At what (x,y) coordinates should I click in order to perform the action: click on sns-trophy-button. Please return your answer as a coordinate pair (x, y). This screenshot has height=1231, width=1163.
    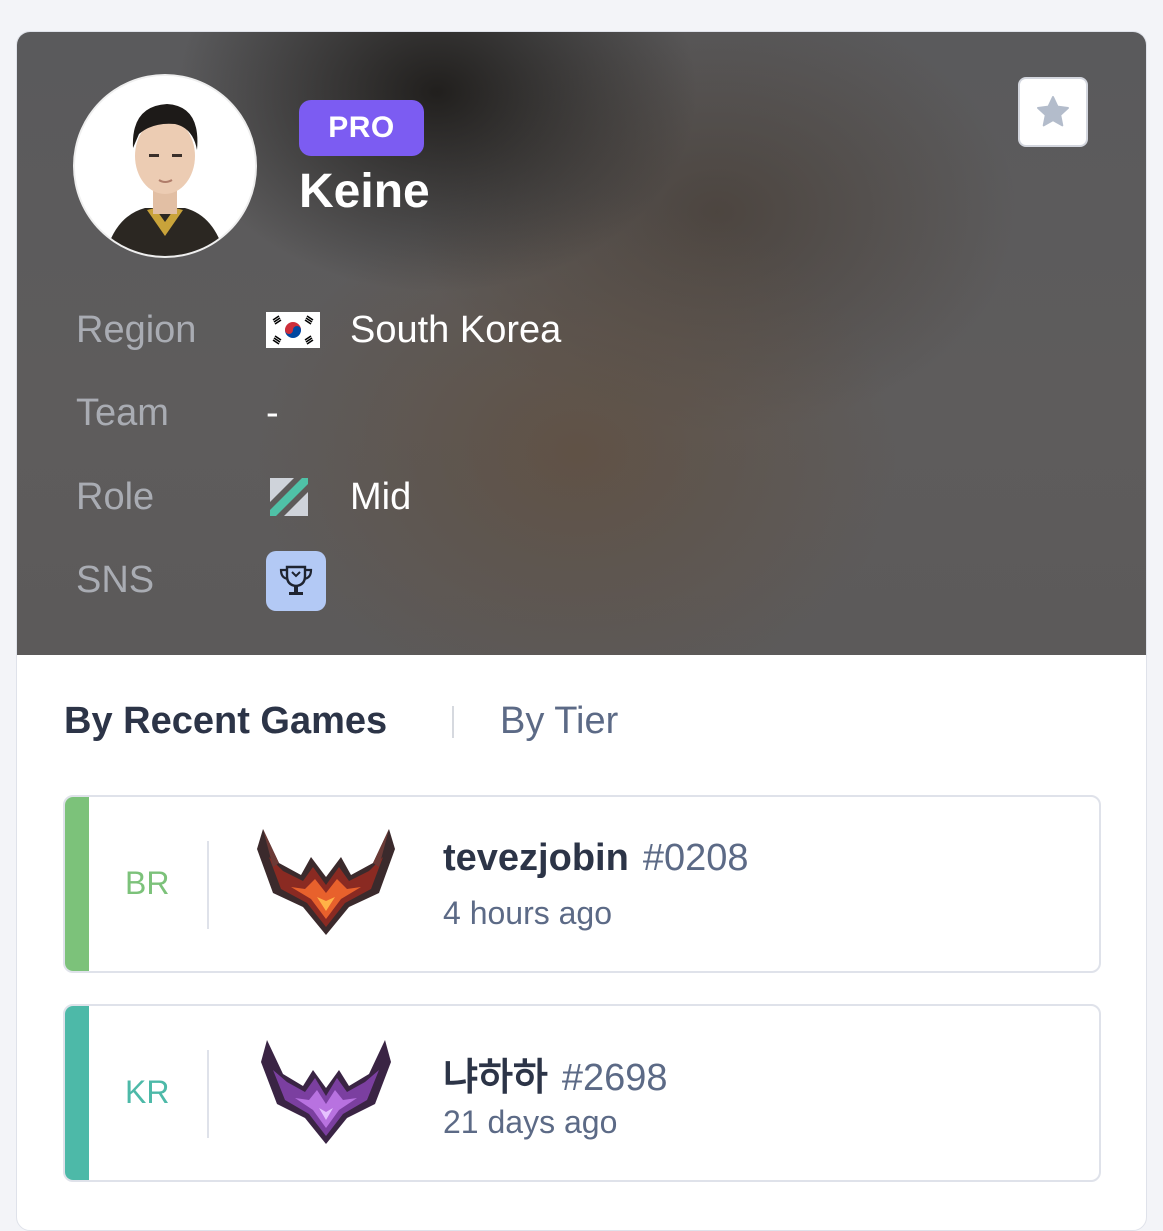
    Looking at the image, I should click on (296, 581).